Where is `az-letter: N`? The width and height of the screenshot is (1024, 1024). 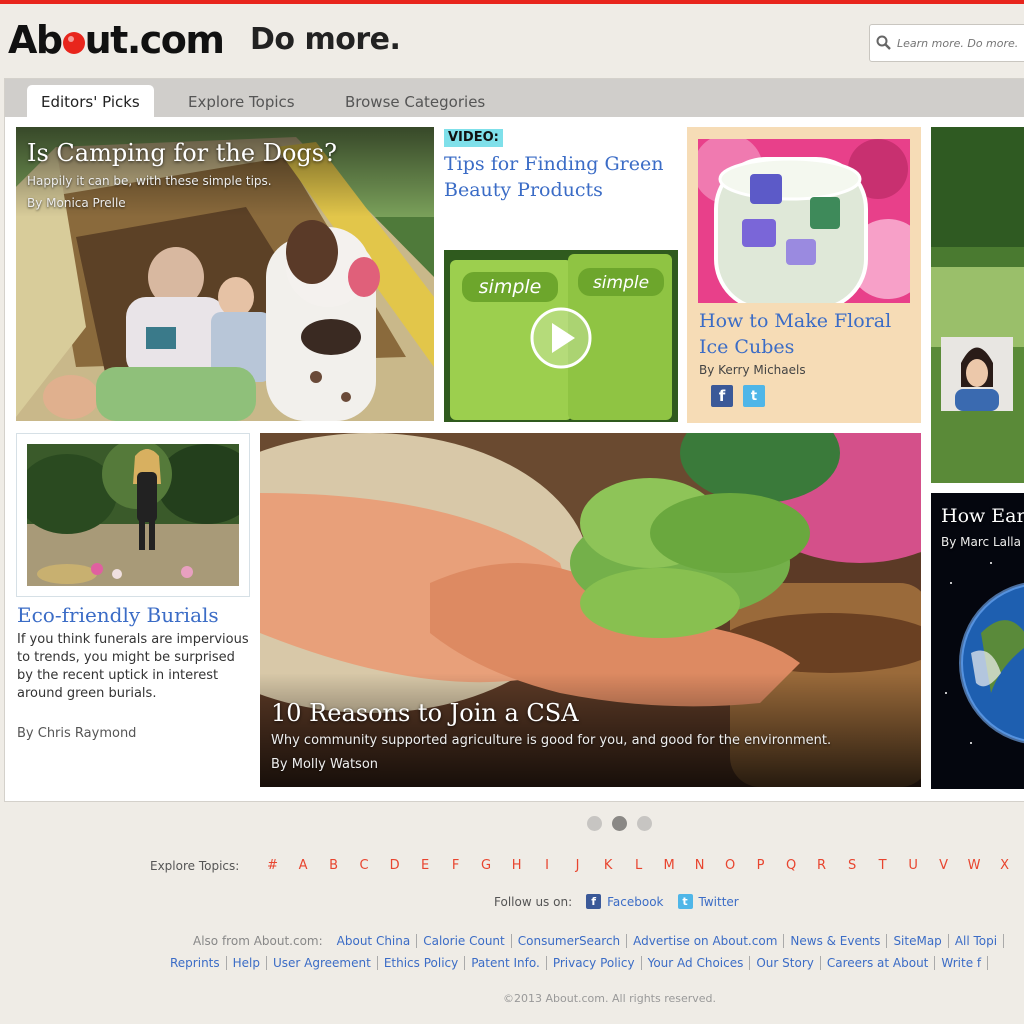
az-letter: N is located at coordinates (699, 865).